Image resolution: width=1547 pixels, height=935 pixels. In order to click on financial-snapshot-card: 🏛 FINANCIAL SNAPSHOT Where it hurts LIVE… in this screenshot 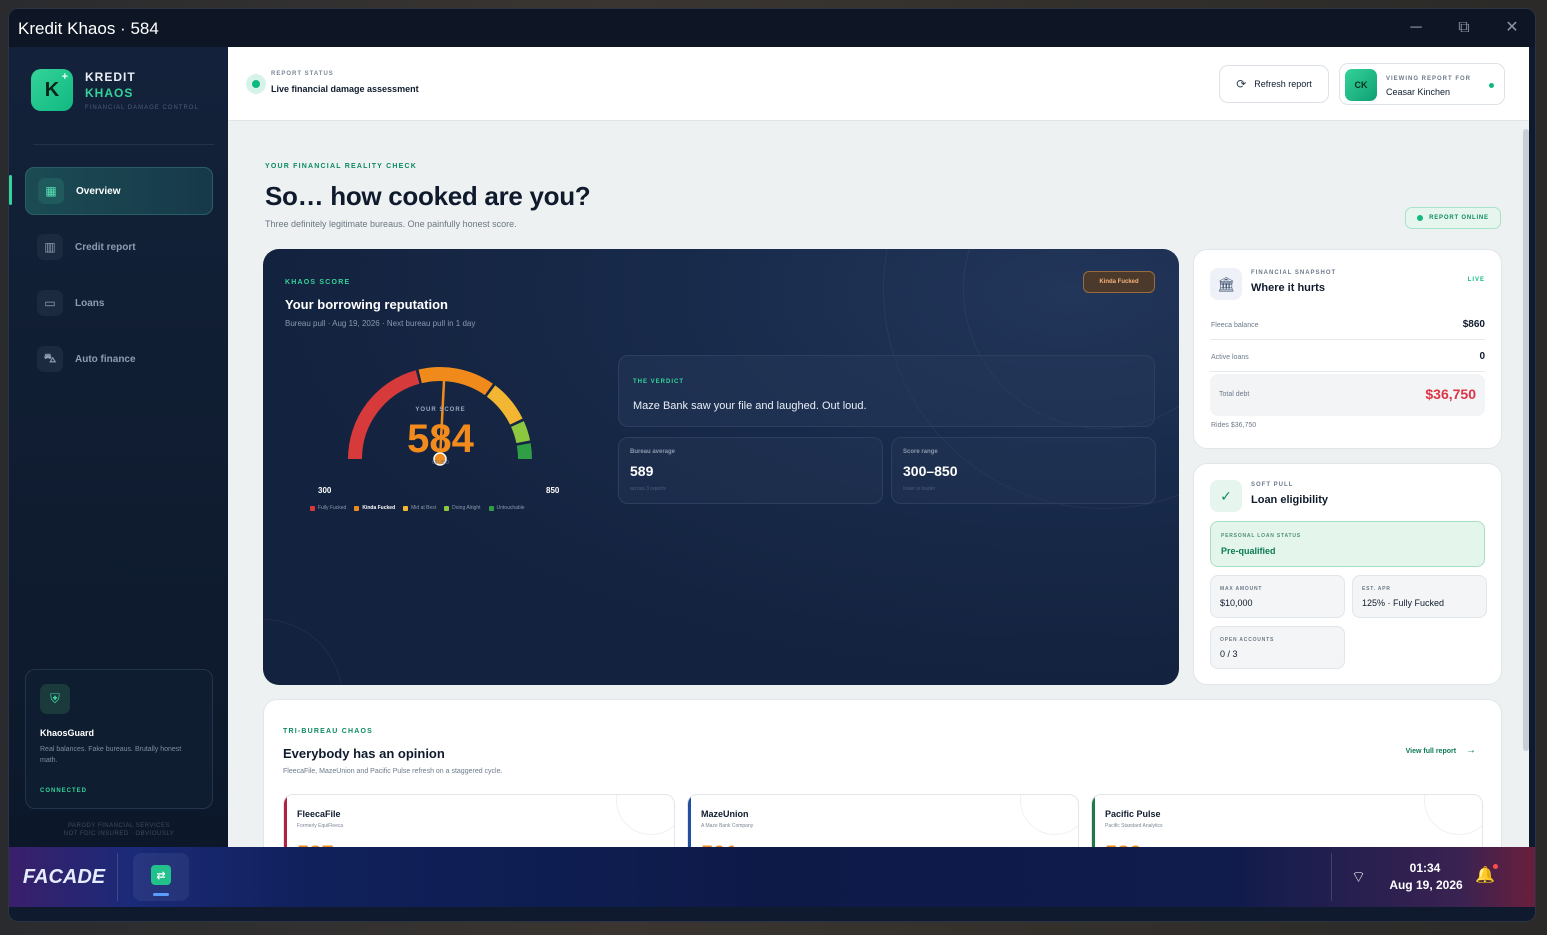, I will do `click(1347, 349)`.